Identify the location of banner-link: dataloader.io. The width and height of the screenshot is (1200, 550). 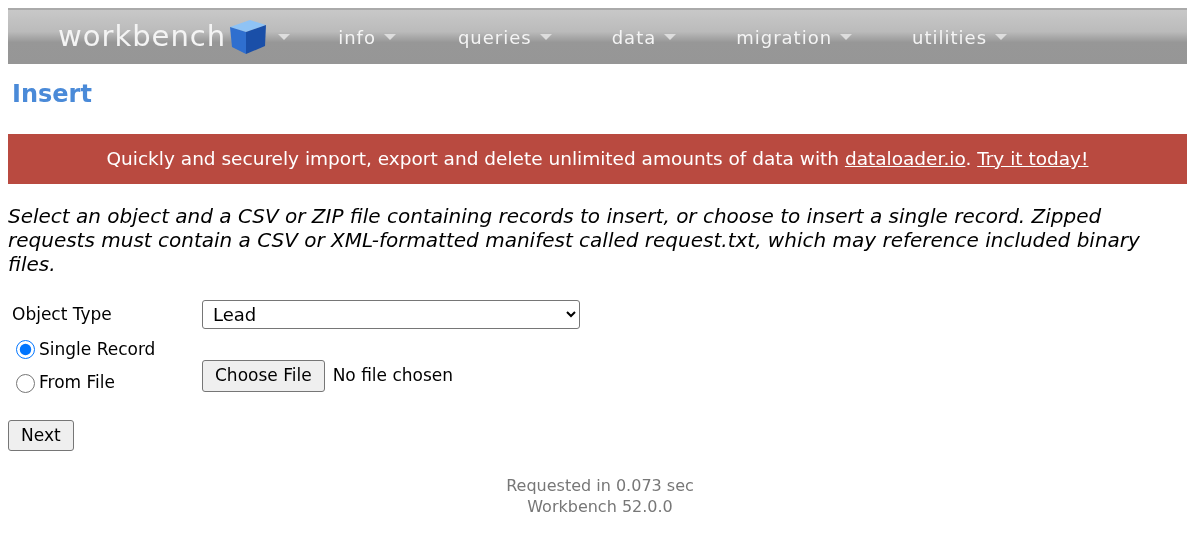
(905, 158).